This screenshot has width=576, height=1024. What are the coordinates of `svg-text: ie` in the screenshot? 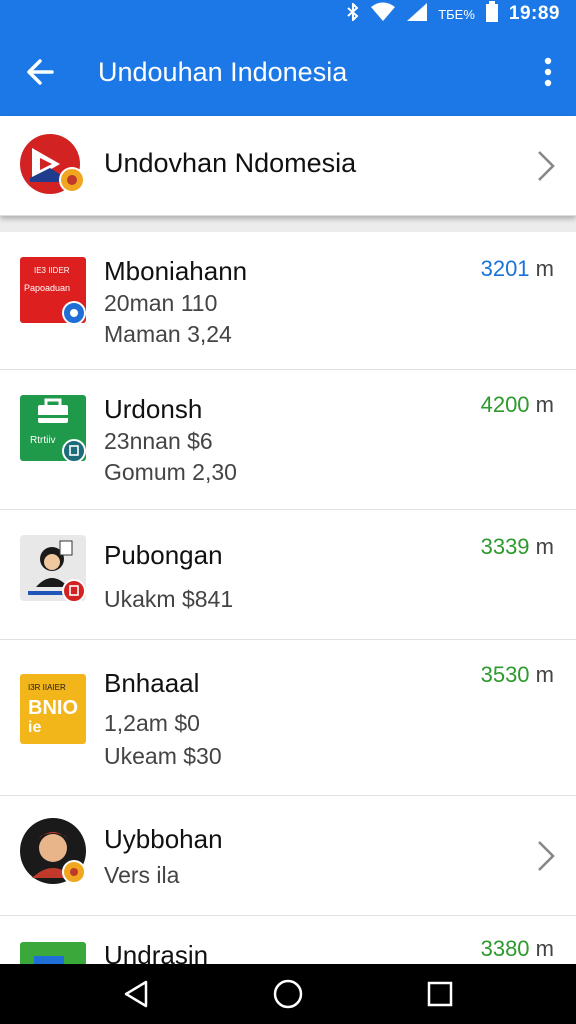 It's located at (34, 727).